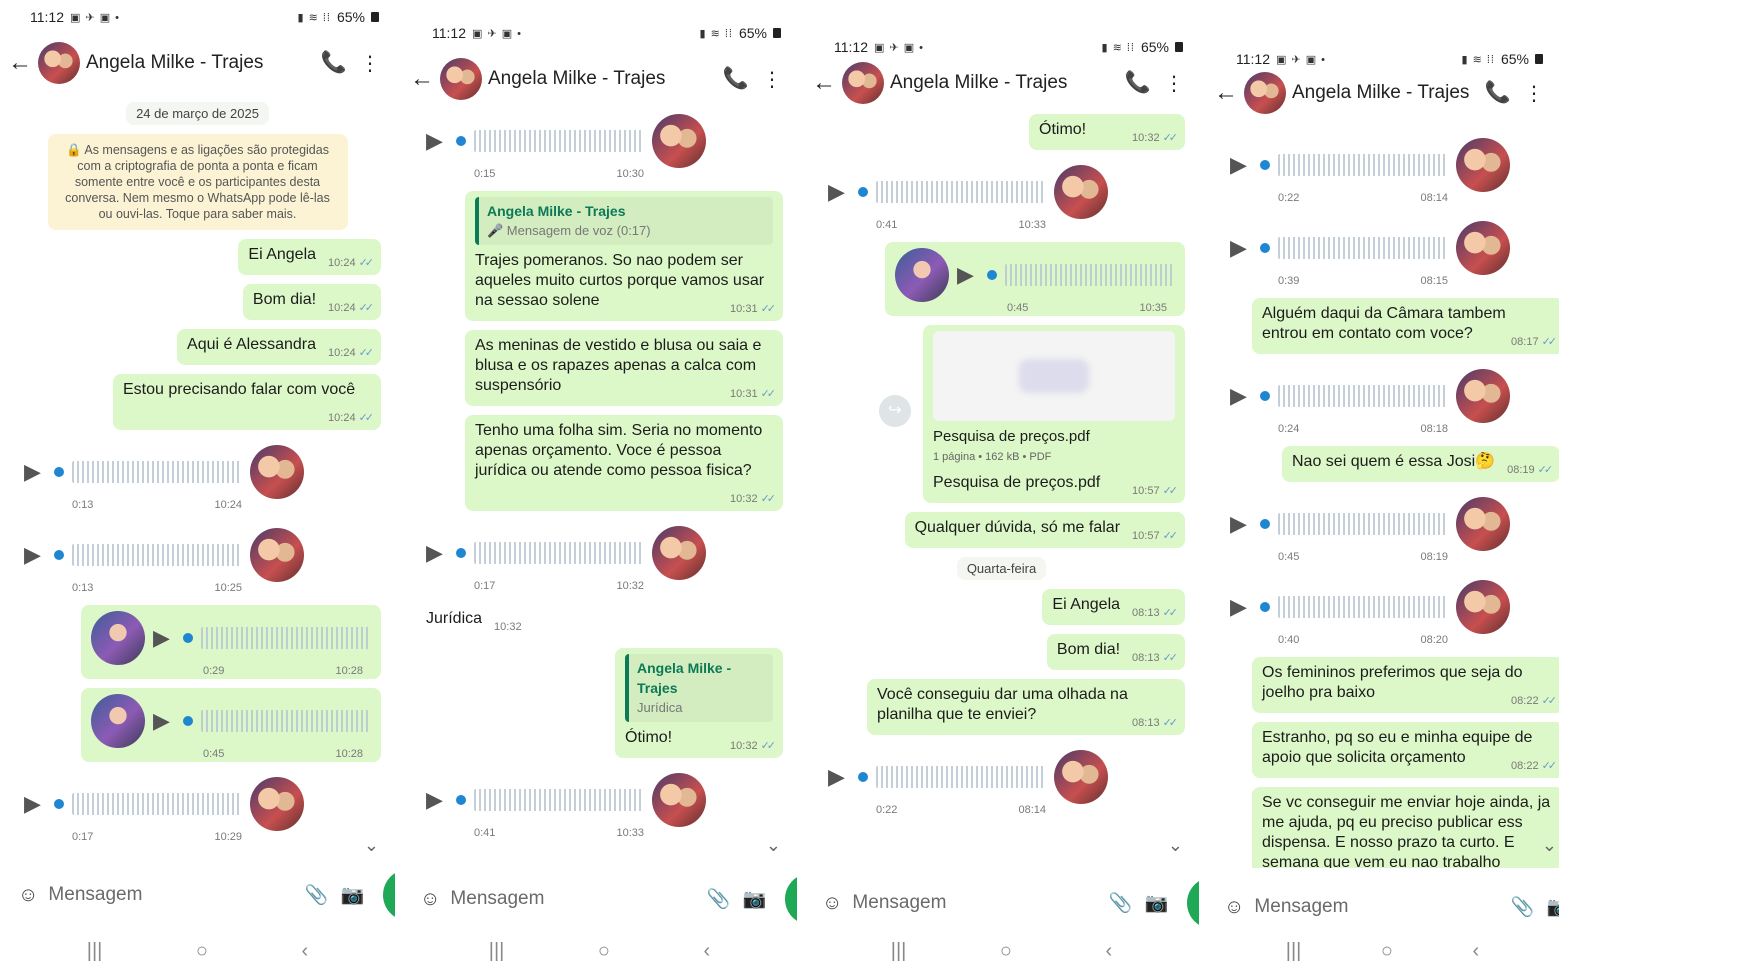 The height and width of the screenshot is (980, 1759). What do you see at coordinates (1115, 652) in the screenshot?
I see `message-bubble: Bom dia! 08:13 ✓✓` at bounding box center [1115, 652].